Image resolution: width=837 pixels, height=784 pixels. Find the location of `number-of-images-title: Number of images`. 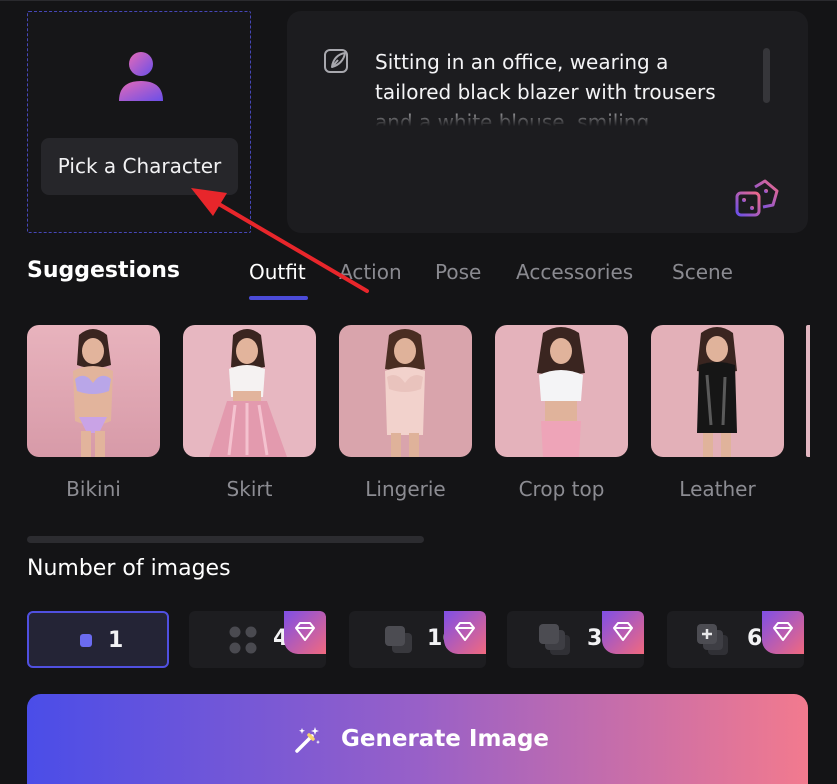

number-of-images-title: Number of images is located at coordinates (129, 568).